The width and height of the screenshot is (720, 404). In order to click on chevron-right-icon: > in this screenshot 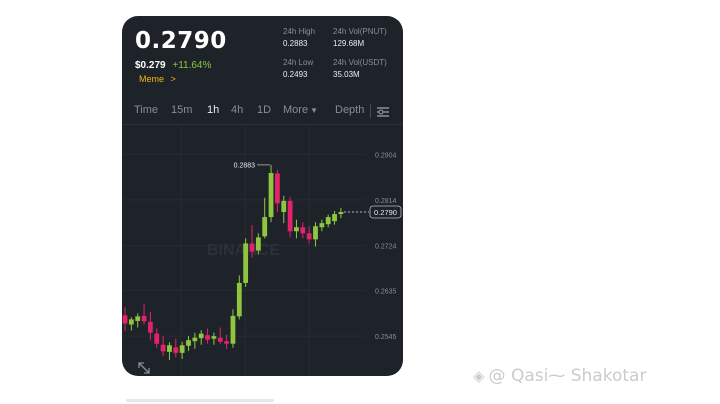, I will do `click(173, 79)`.